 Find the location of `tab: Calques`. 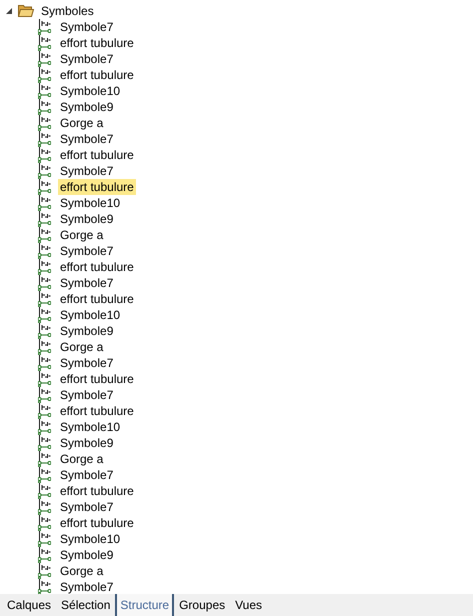

tab: Calques is located at coordinates (29, 605).